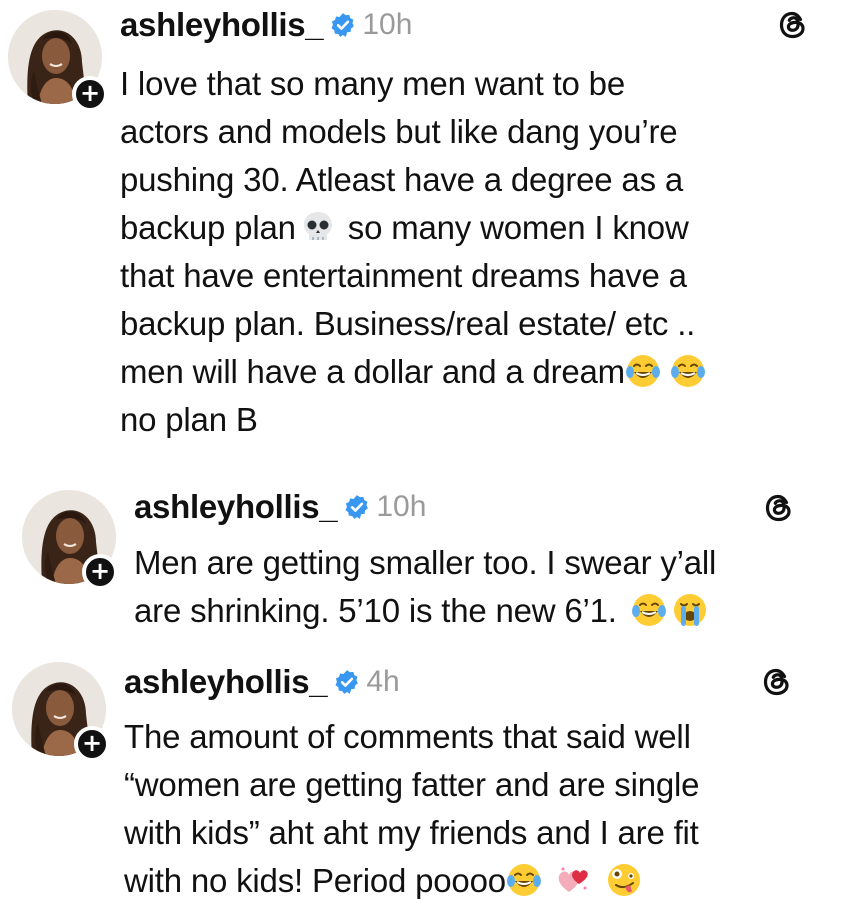 This screenshot has height=905, width=852. Describe the element at coordinates (412, 784) in the screenshot. I see `post-text-line: “women are getting fatter and are single` at that location.